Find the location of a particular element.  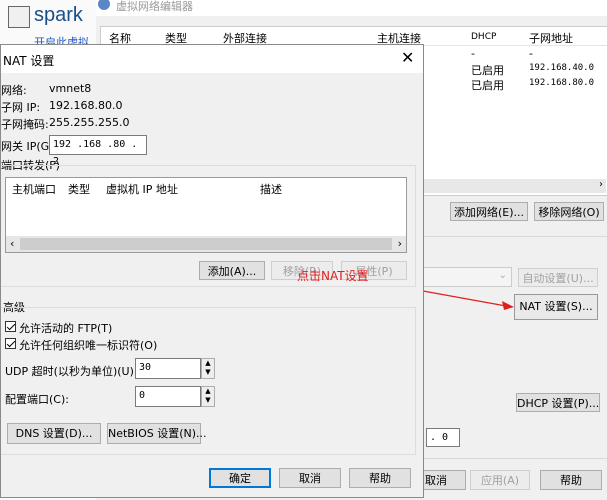

app-logo-icon is located at coordinates (19, 17).